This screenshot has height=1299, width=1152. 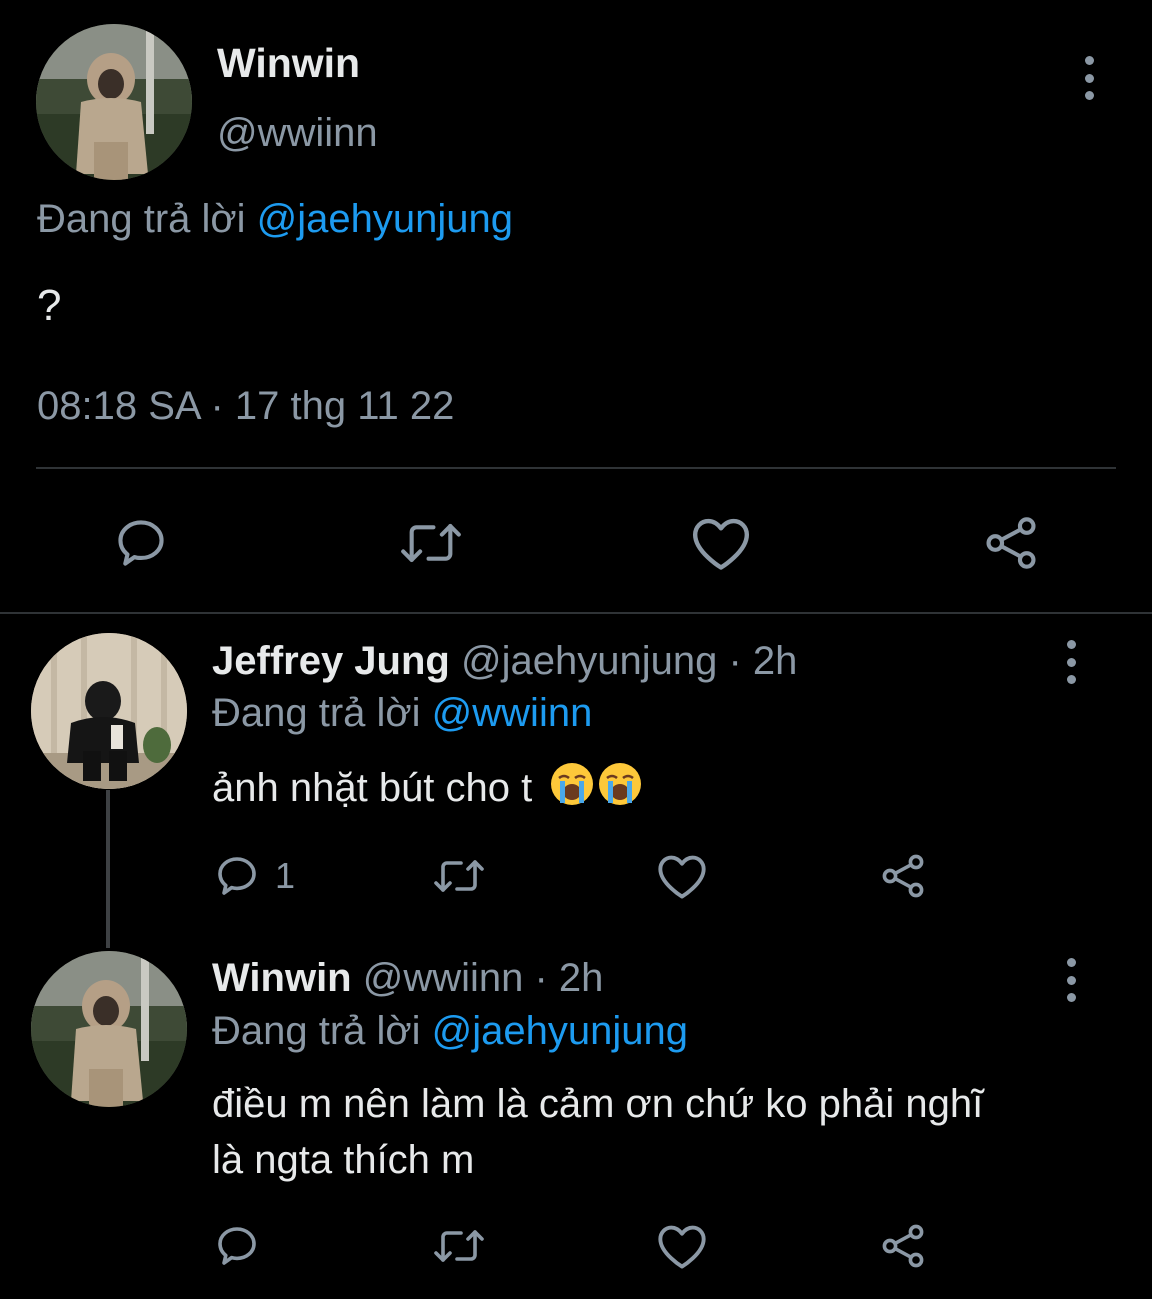 I want to click on reply-header: Jeffrey Jung @jaehyunjung · 2h, so click(x=504, y=661).